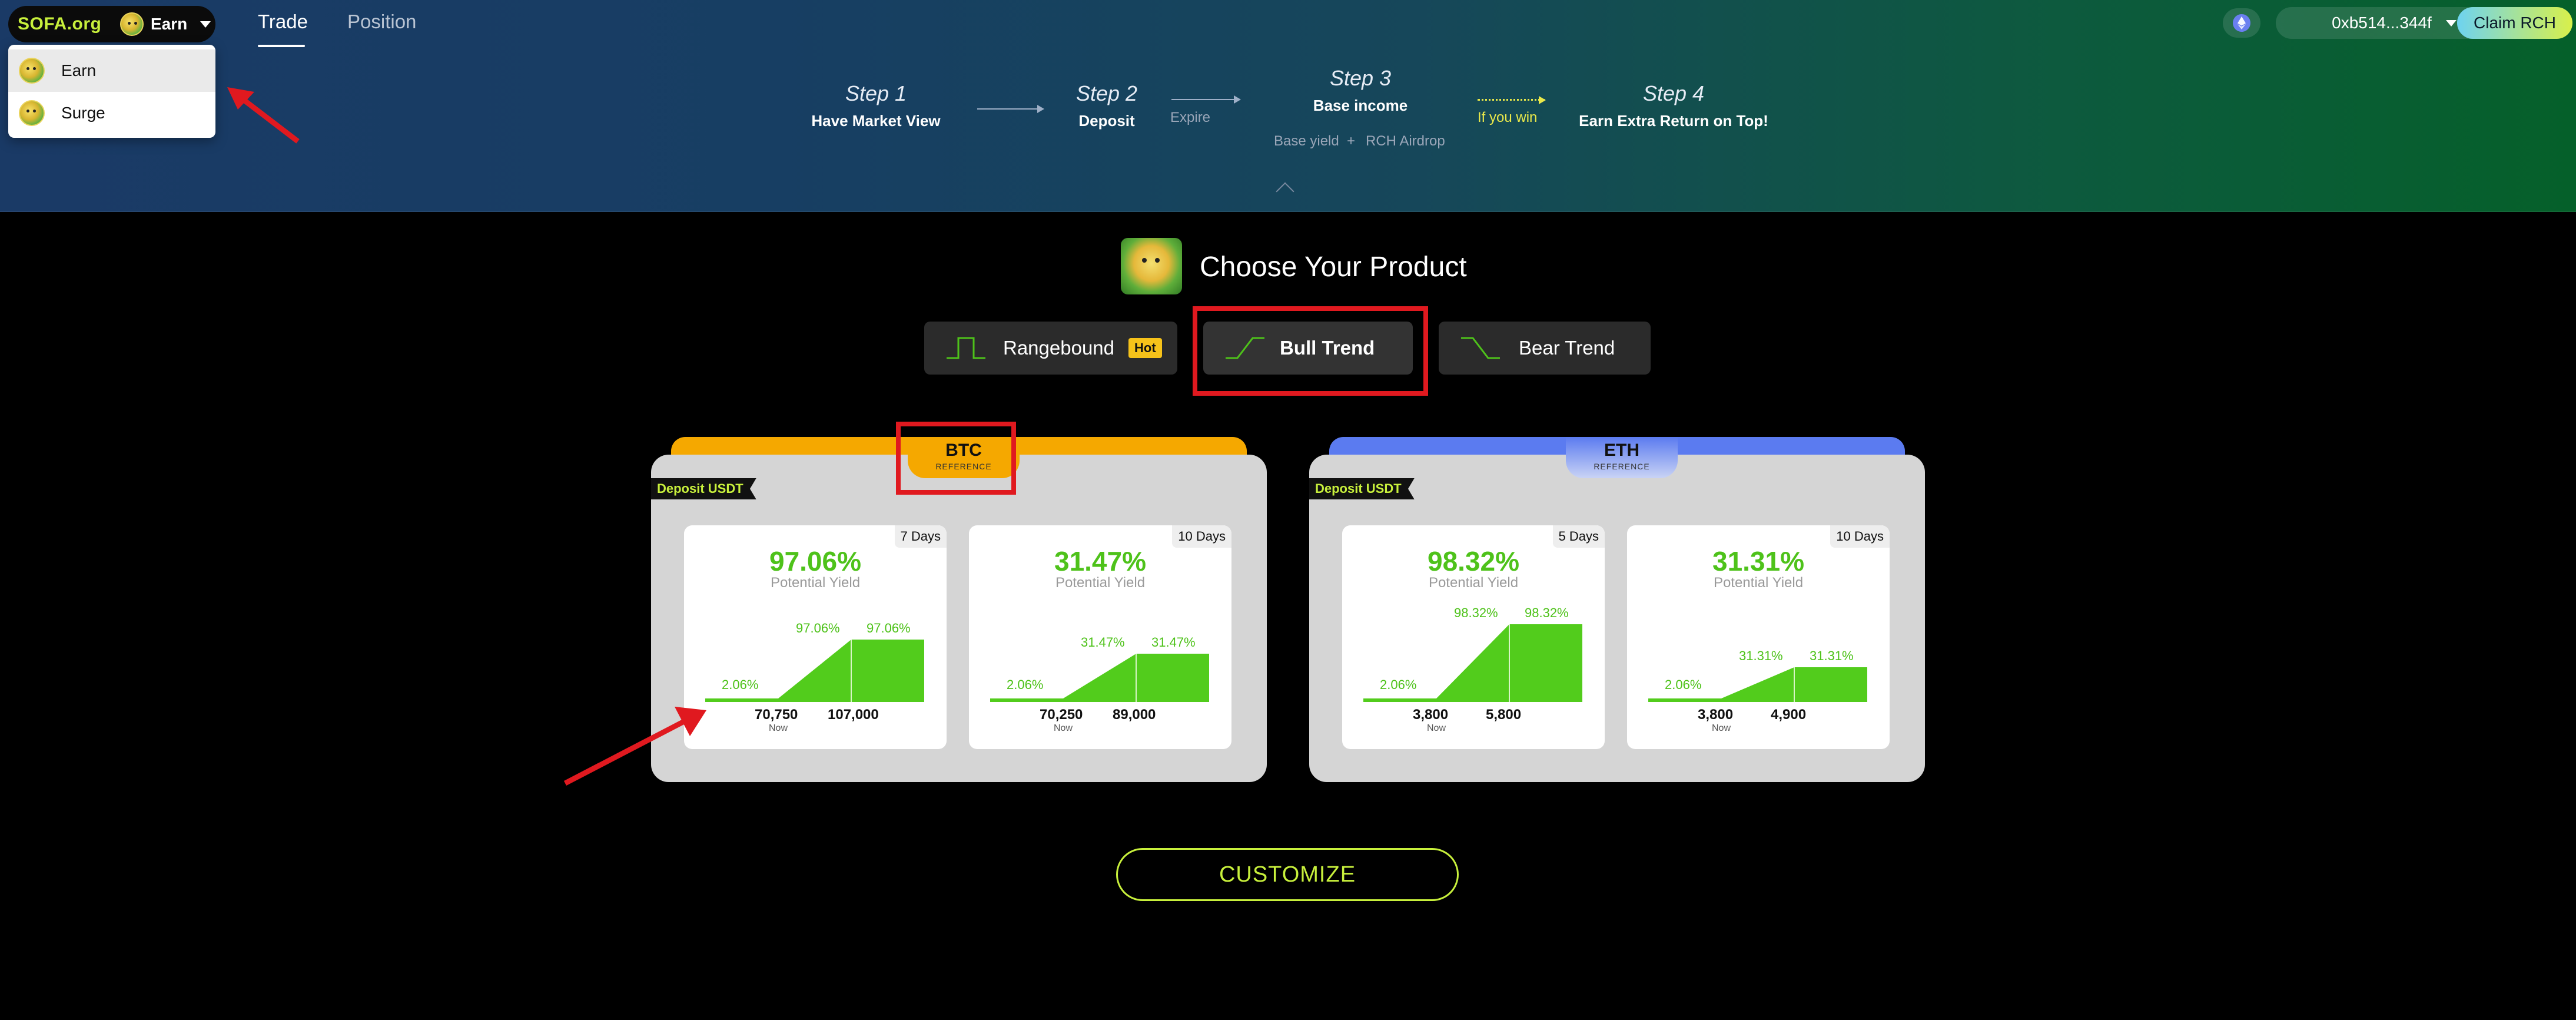  Describe the element at coordinates (1621, 451) in the screenshot. I see `asset-symbol: ETH` at that location.